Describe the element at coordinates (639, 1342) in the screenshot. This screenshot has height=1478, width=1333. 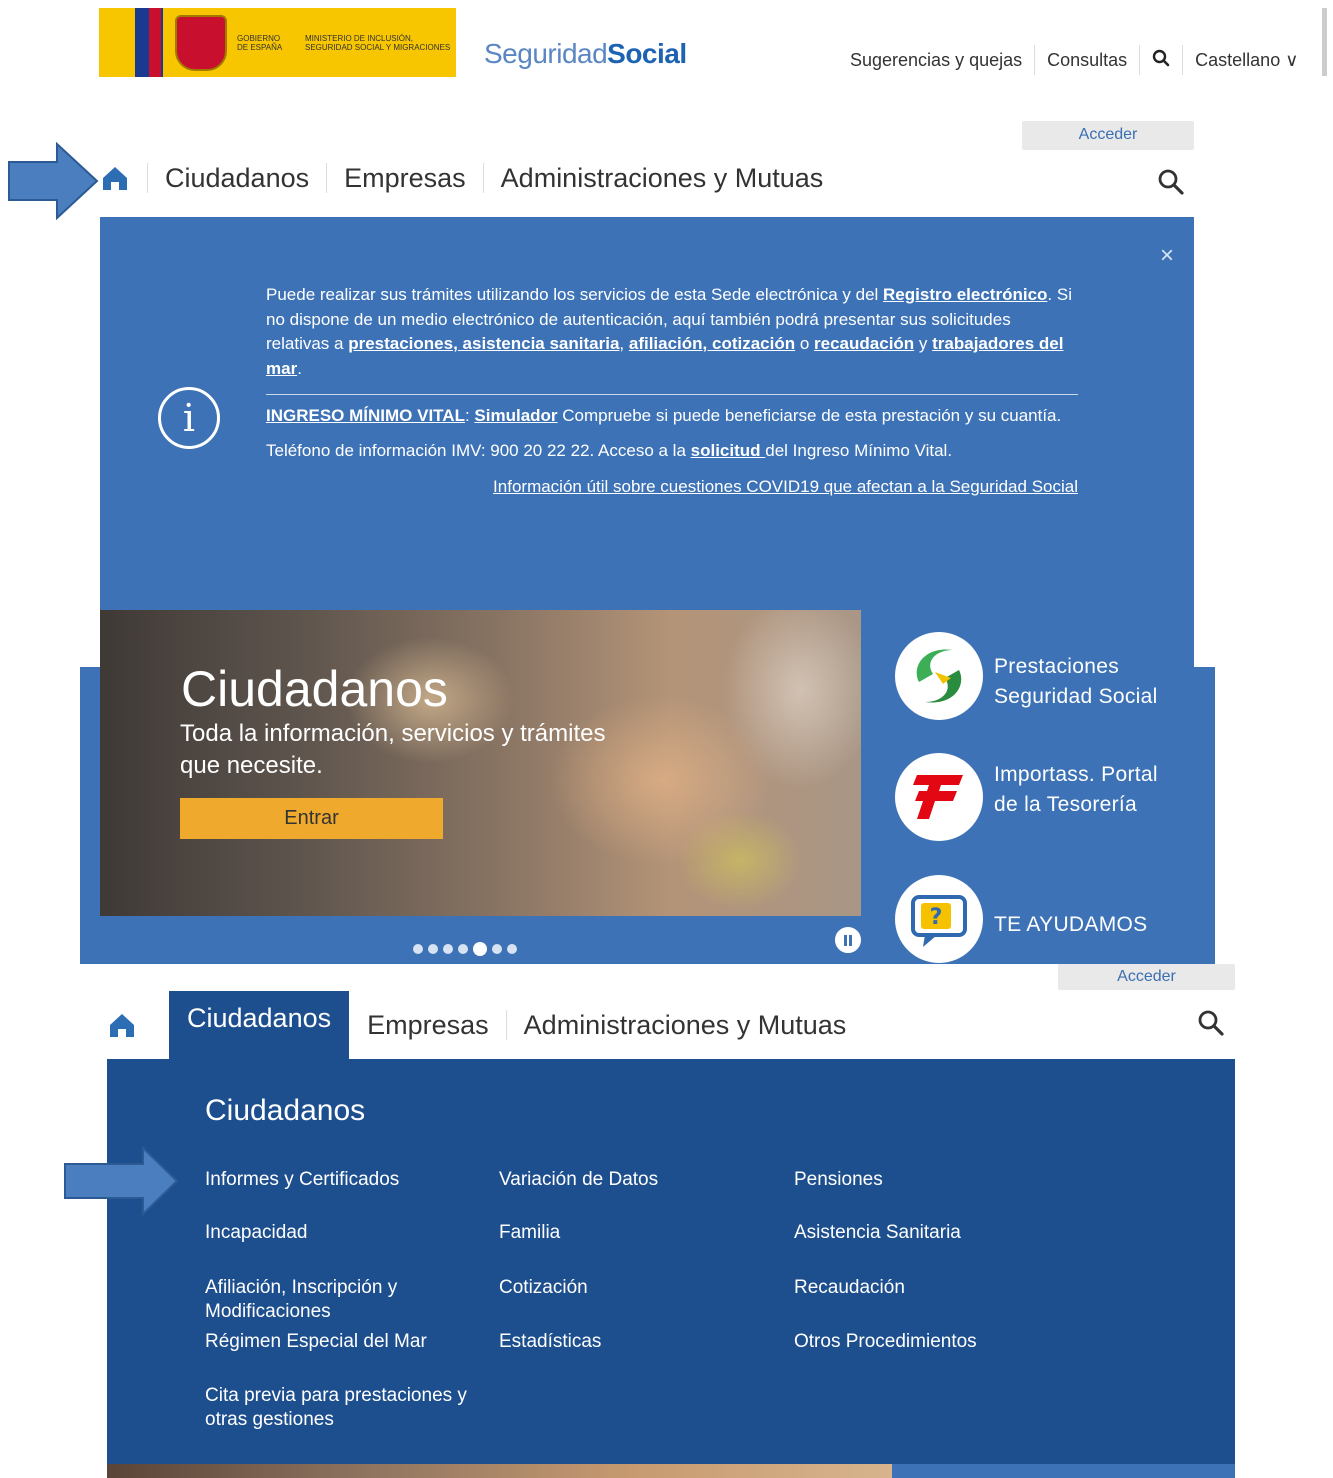
I see `menu-estadisticas: Estadísticas` at that location.